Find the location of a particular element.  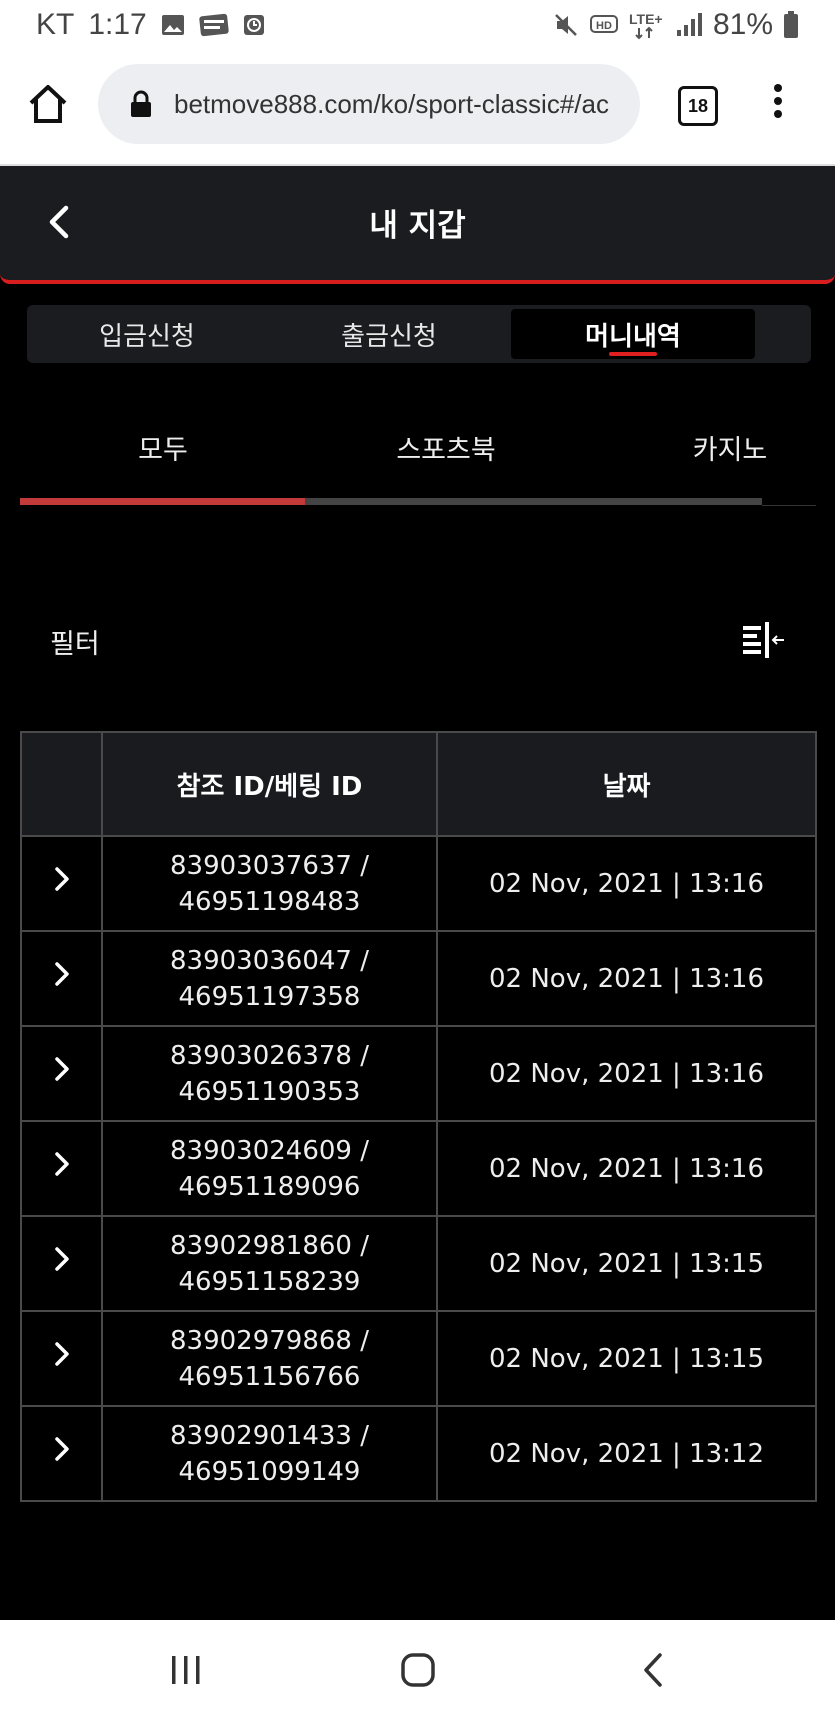

page-title: 내 지갑 is located at coordinates (417, 226).